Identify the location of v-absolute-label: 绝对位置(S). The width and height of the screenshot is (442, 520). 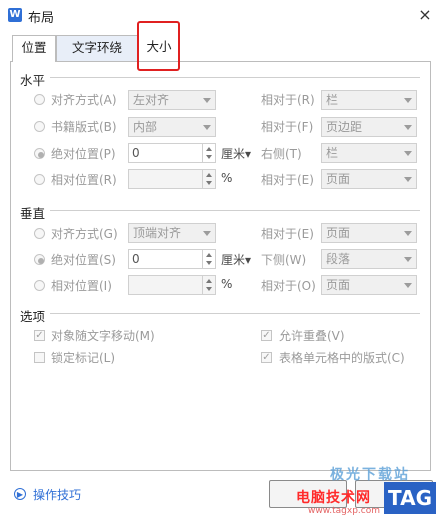
(83, 260).